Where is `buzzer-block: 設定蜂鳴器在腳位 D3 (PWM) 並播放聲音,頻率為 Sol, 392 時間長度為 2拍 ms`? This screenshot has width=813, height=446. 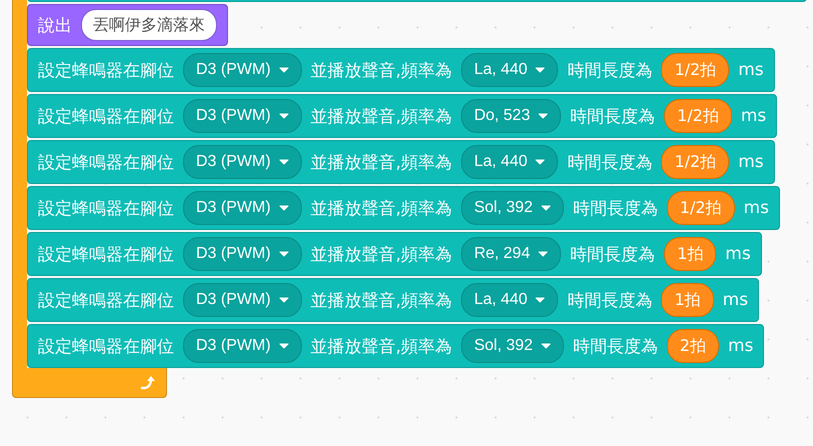
buzzer-block: 設定蜂鳴器在腳位 D3 (PWM) 並播放聲音,頻率為 Sol, 392 時間長度為 2拍 ms is located at coordinates (395, 346).